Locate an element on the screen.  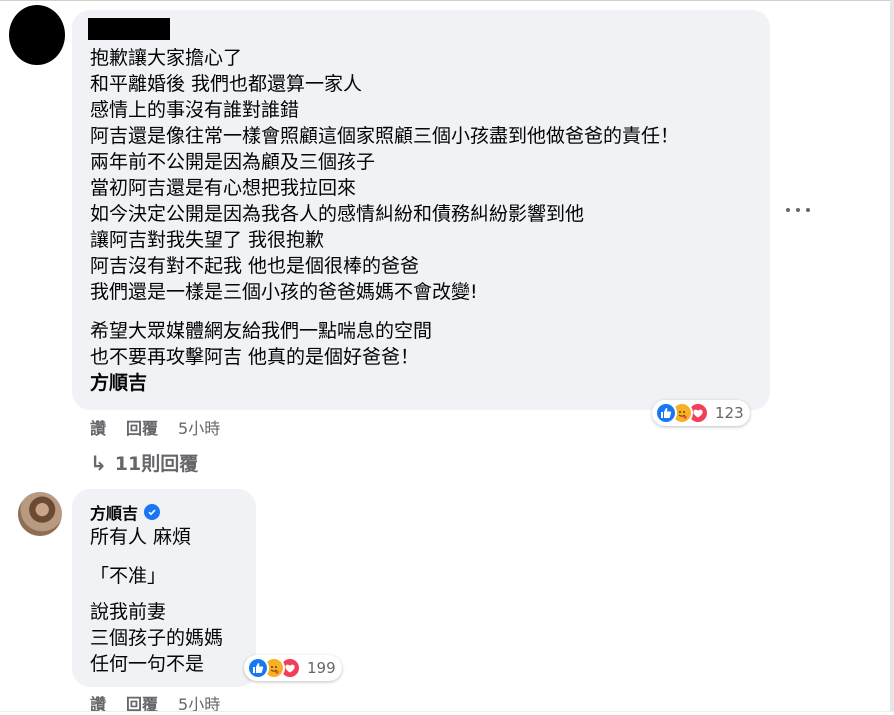
comment-actions: 讚 回覆 5小時 is located at coordinates (165, 427).